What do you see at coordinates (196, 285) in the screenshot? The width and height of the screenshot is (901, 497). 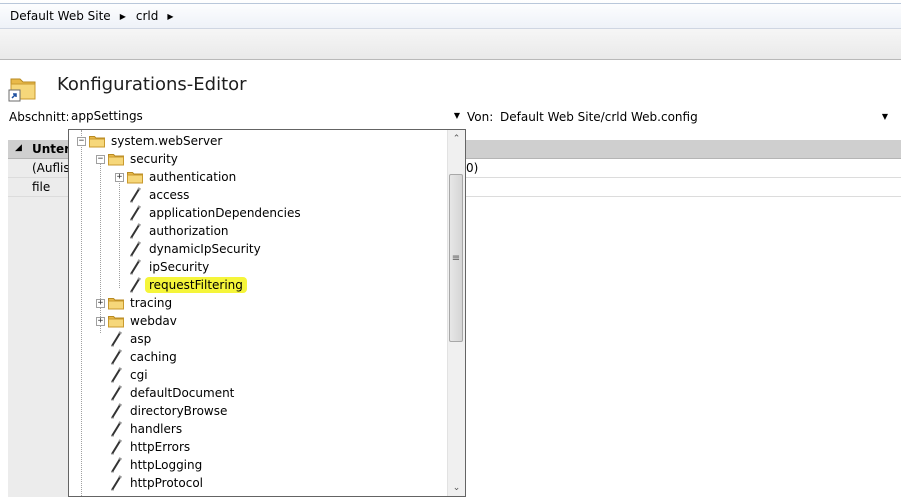 I see `tree-item-label: requestFiltering` at bounding box center [196, 285].